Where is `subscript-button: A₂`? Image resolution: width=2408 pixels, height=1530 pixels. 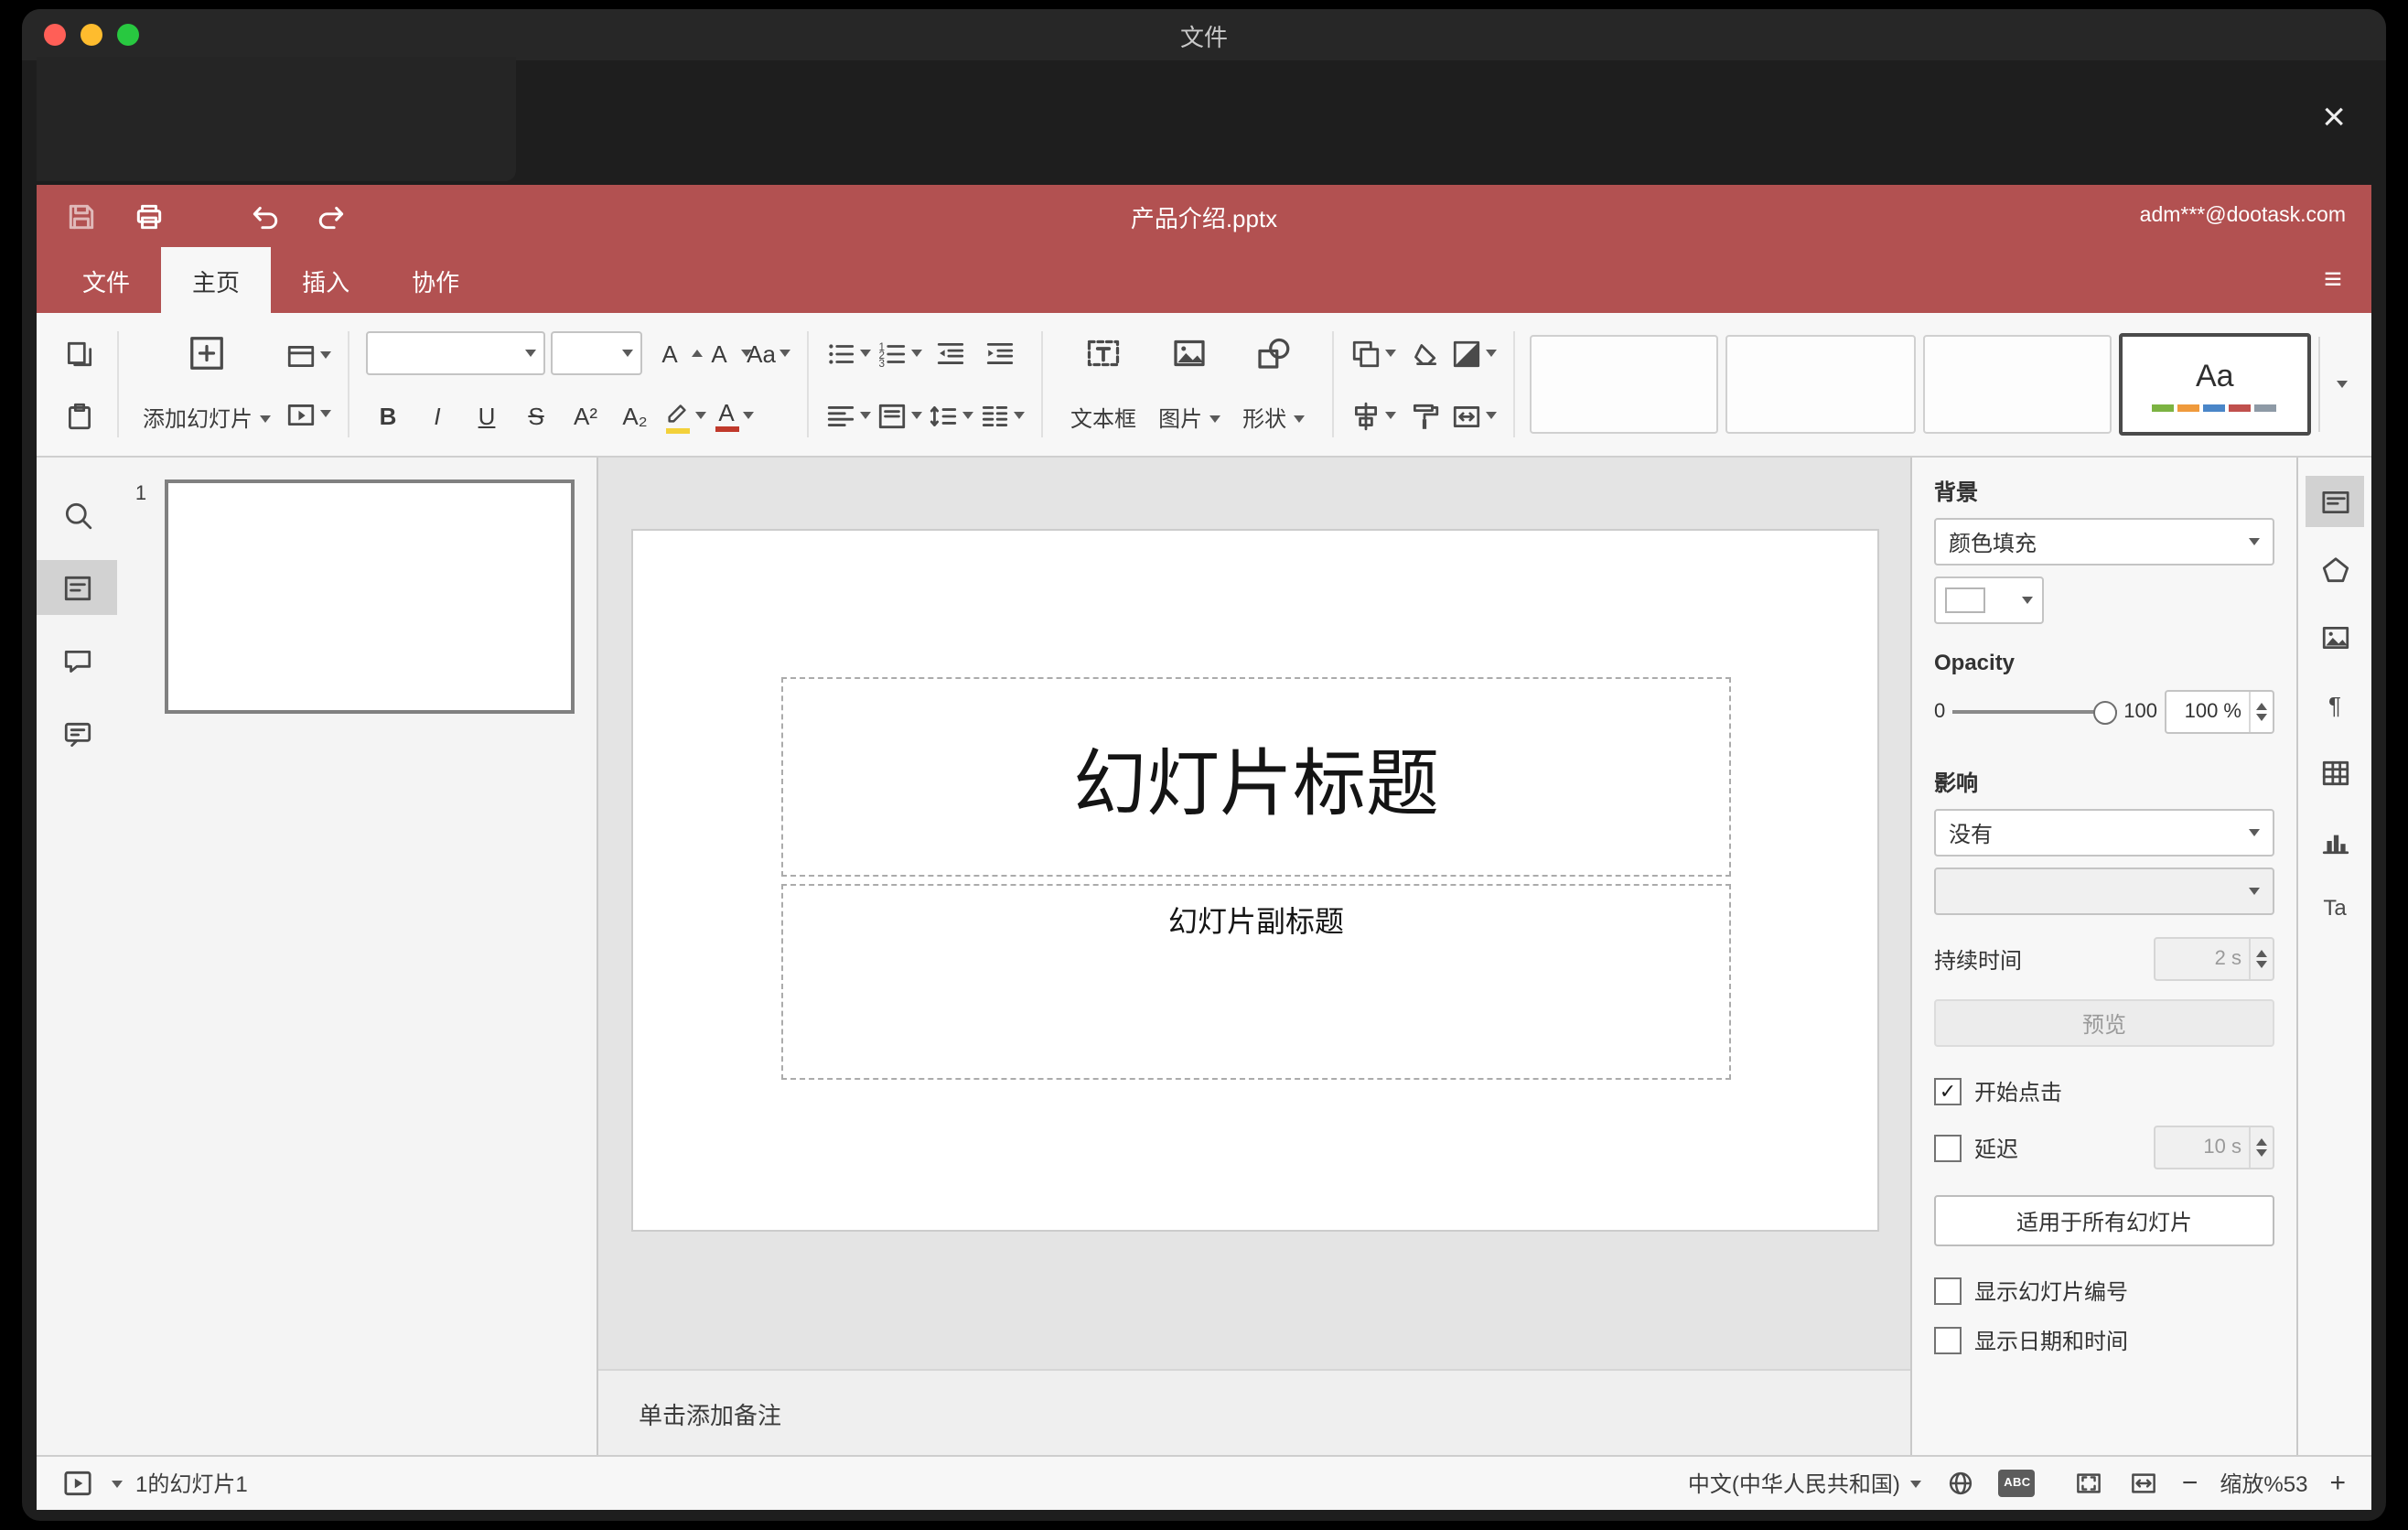 subscript-button: A₂ is located at coordinates (635, 415).